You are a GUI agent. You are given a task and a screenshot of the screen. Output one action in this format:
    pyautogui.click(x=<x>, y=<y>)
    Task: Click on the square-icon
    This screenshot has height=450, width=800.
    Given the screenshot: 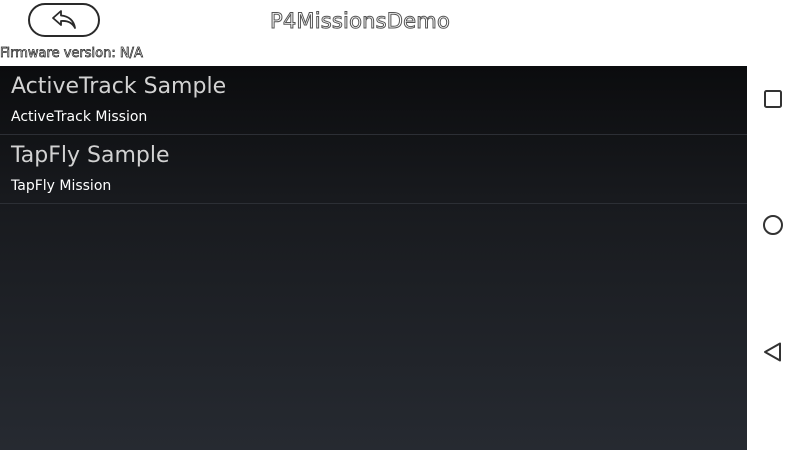 What is the action you would take?
    pyautogui.click(x=773, y=99)
    